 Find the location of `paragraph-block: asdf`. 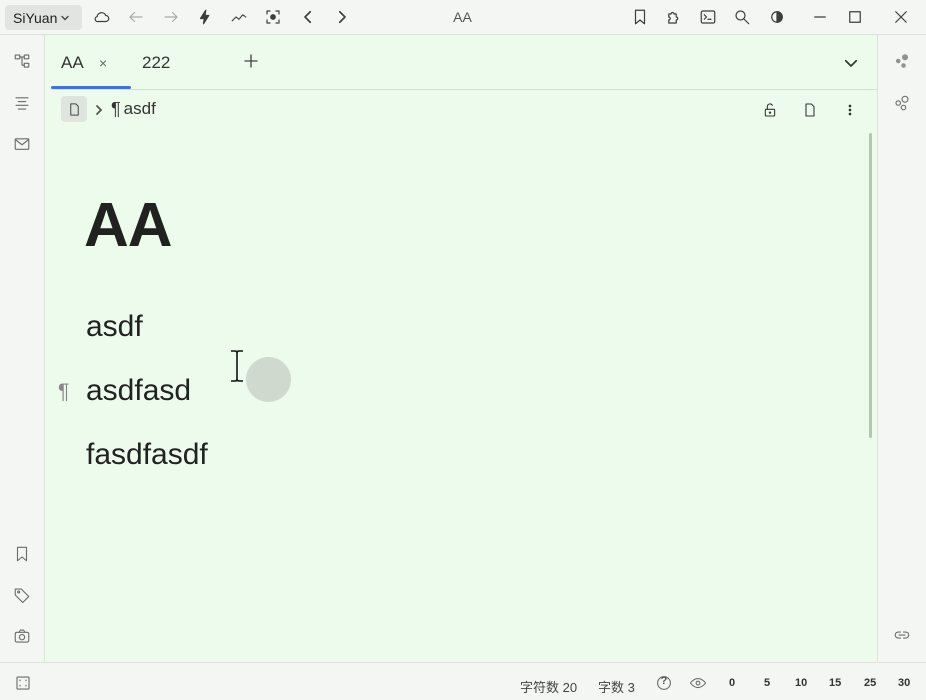

paragraph-block: asdf is located at coordinates (114, 327).